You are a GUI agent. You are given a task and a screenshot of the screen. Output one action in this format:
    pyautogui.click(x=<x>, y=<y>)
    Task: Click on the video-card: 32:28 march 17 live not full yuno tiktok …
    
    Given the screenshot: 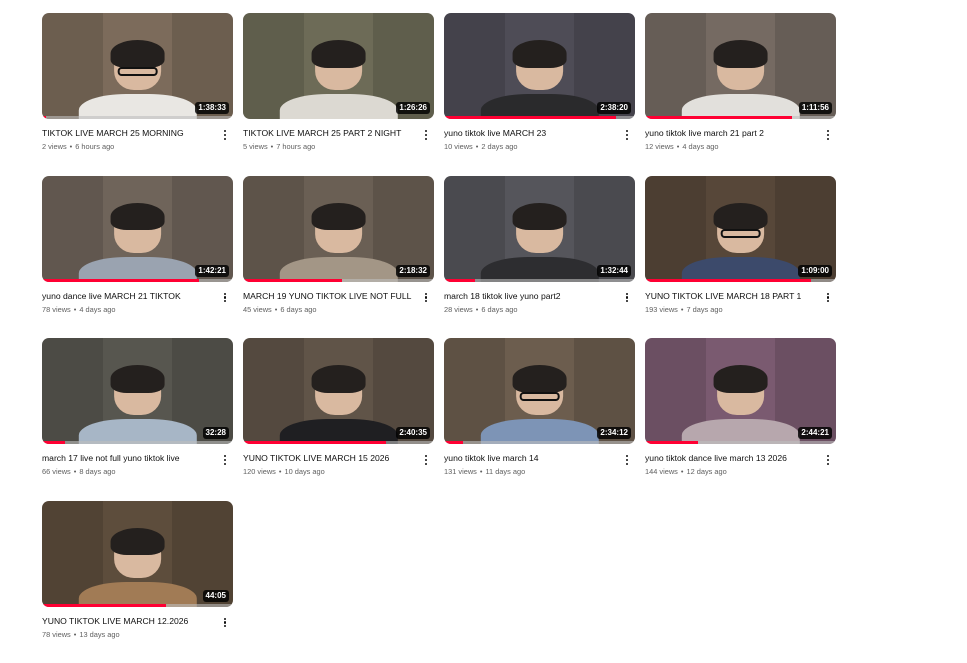 What is the action you would take?
    pyautogui.click(x=137, y=419)
    